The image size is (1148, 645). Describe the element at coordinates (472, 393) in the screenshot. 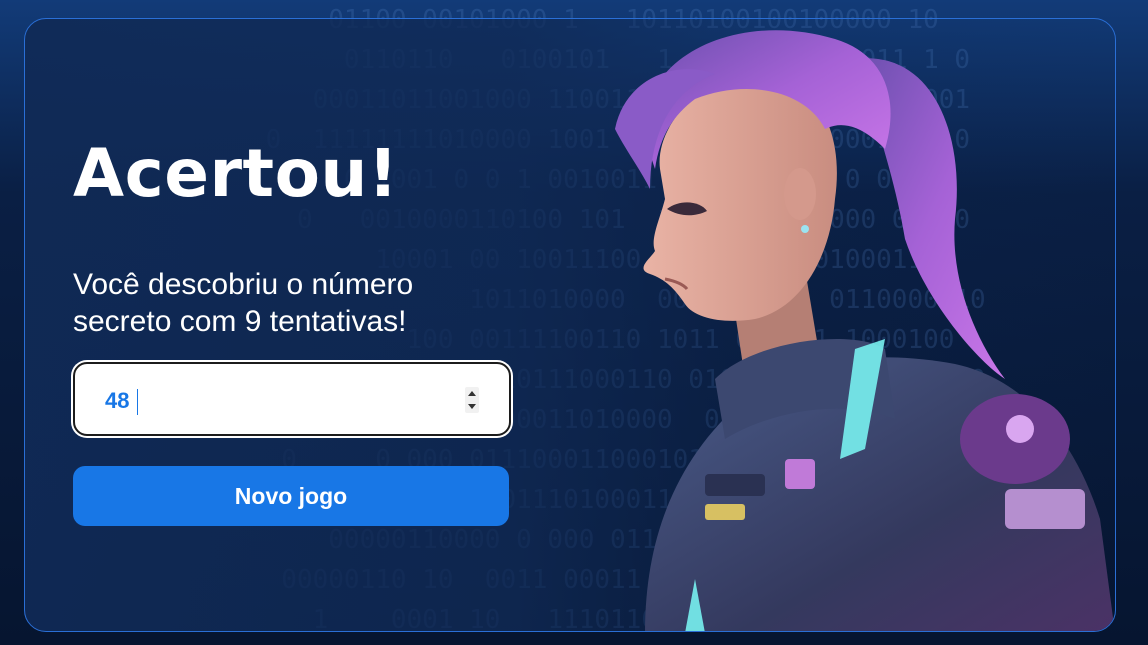

I see `chevron-up-icon` at that location.